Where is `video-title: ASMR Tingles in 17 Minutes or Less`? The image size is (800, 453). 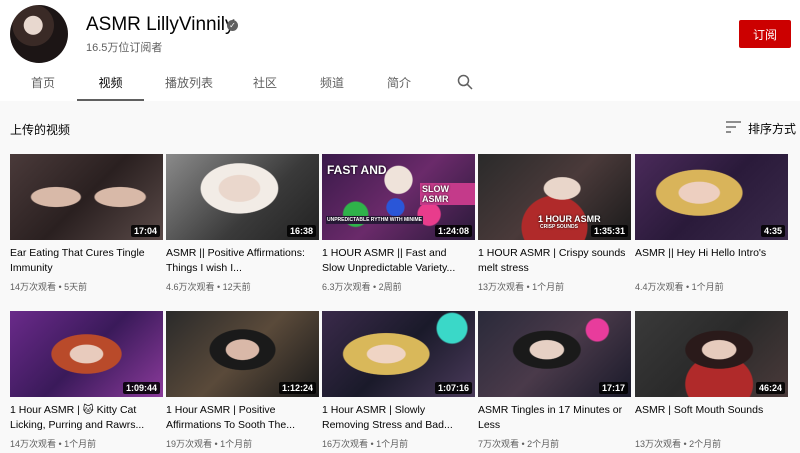
video-title: ASMR Tingles in 17 Minutes or Less is located at coordinates (553, 418).